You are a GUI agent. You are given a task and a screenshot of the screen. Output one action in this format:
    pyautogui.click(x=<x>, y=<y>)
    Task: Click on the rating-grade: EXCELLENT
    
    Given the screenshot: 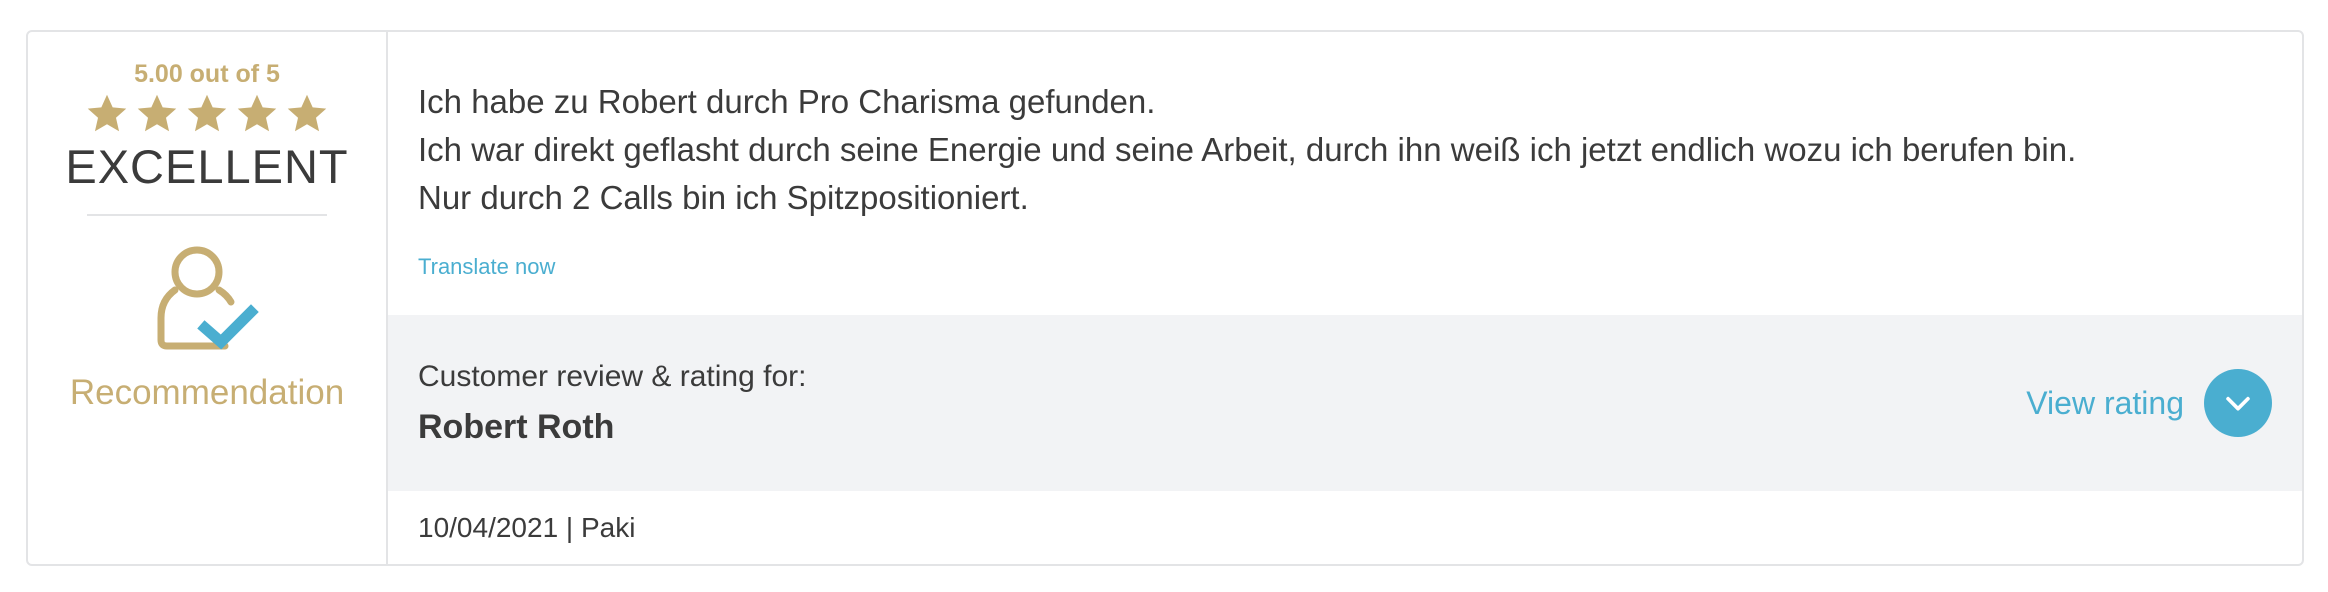 What is the action you would take?
    pyautogui.click(x=207, y=166)
    